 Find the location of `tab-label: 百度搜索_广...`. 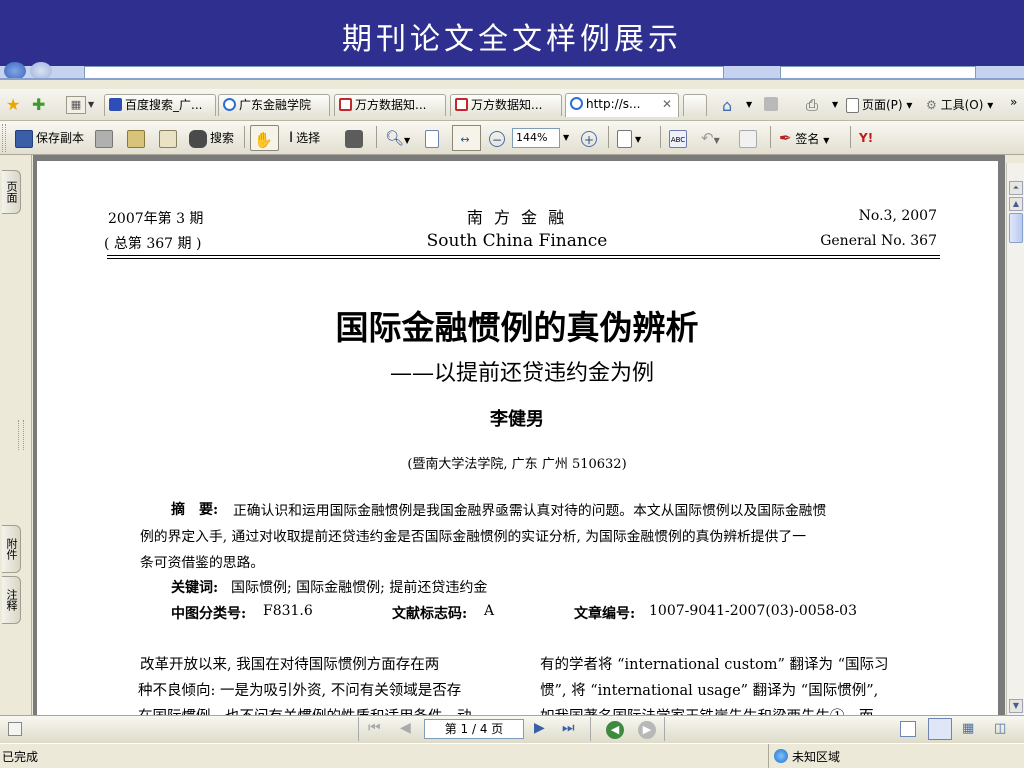

tab-label: 百度搜索_广... is located at coordinates (164, 105).